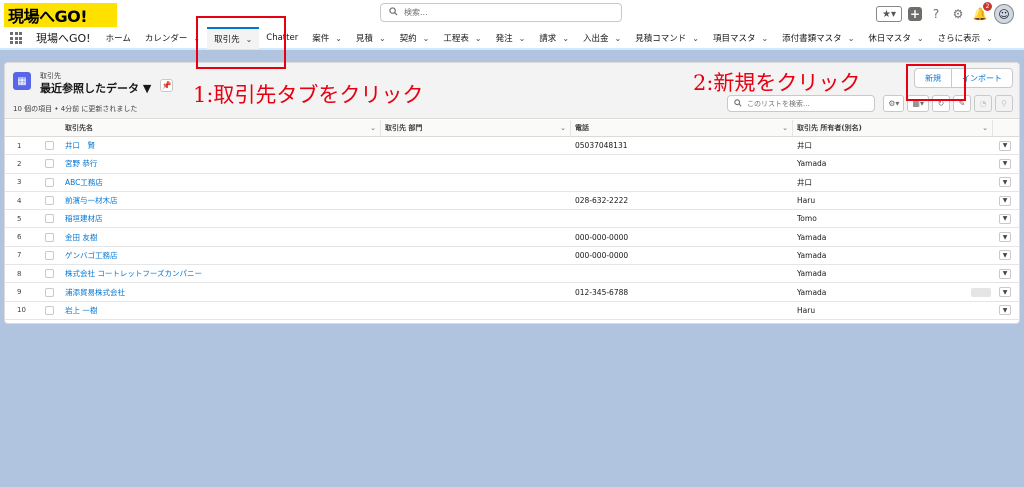  I want to click on account-name-link: 宮野 恭行, so click(81, 163).